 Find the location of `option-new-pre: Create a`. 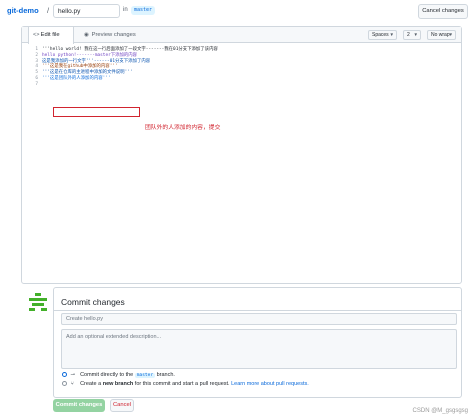

option-new-pre: Create a is located at coordinates (91, 384).